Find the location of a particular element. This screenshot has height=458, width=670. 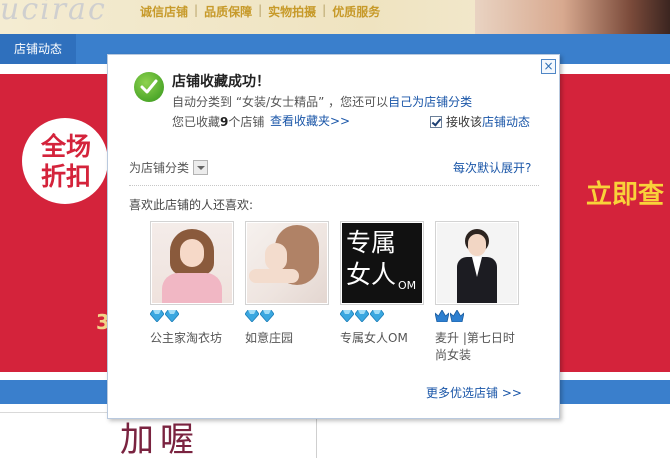

nav-tab-shop-news: 店铺动态 is located at coordinates (38, 49).